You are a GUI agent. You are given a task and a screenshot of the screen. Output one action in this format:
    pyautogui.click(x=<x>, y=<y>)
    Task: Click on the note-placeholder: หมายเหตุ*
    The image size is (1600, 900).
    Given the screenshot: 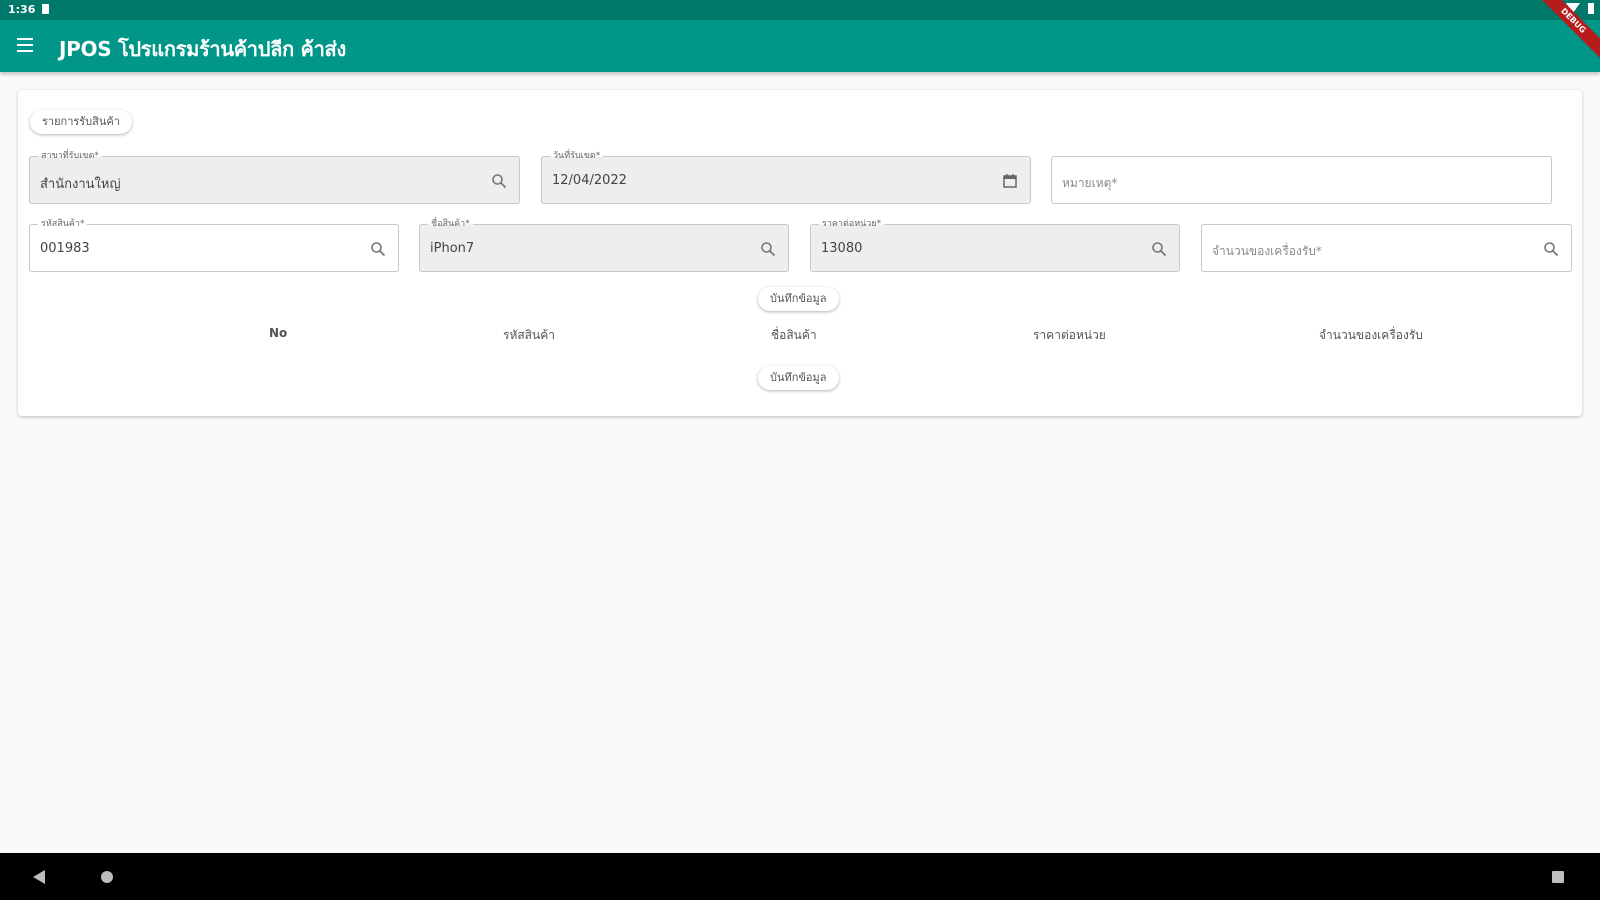 What is the action you would take?
    pyautogui.click(x=1090, y=183)
    